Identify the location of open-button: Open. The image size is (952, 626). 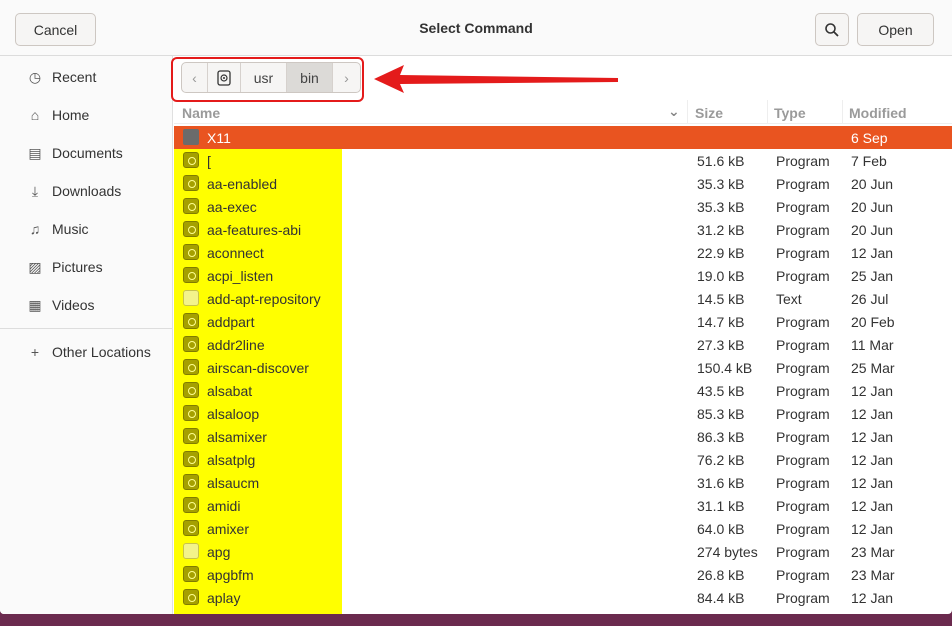
(895, 29).